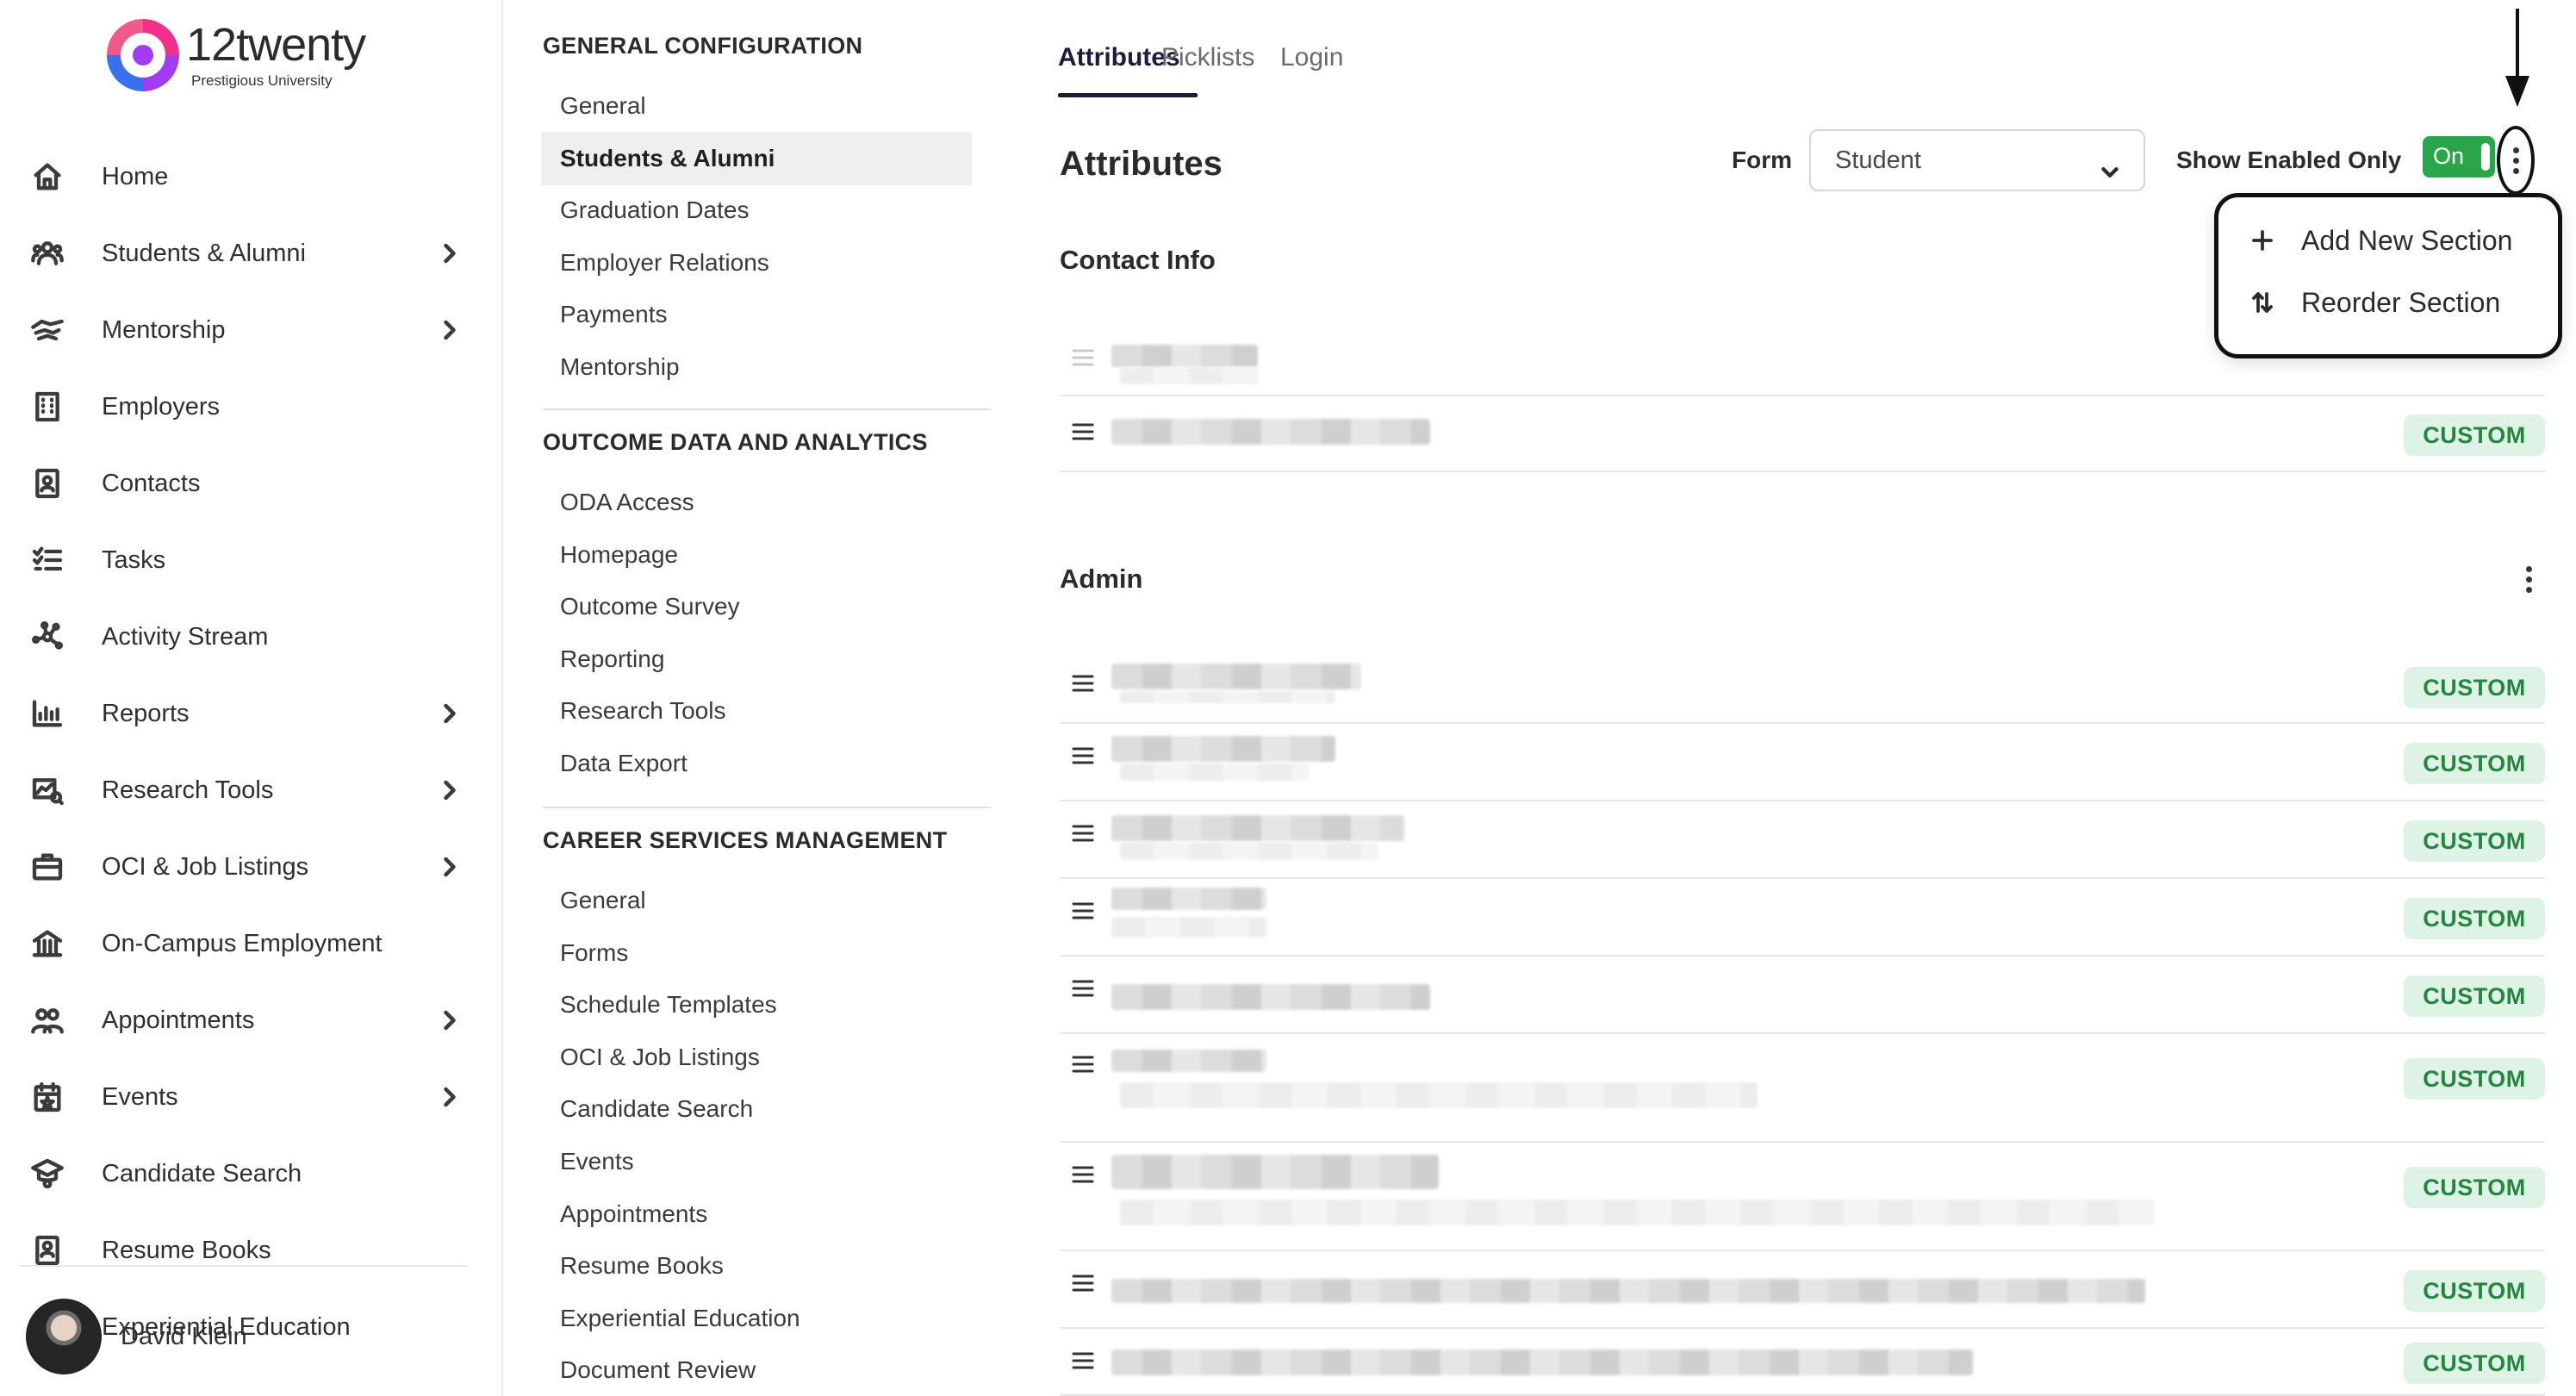  I want to click on settings-item-oda-access: ODA Access, so click(757, 502).